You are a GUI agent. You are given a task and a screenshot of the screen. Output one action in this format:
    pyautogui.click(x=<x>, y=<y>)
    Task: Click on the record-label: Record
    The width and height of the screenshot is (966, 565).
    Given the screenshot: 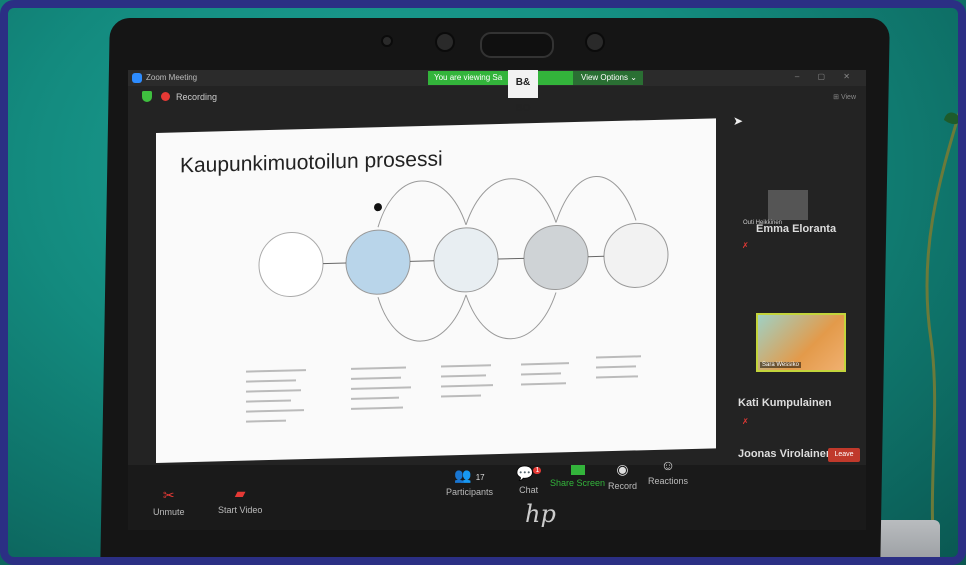 What is the action you would take?
    pyautogui.click(x=623, y=486)
    